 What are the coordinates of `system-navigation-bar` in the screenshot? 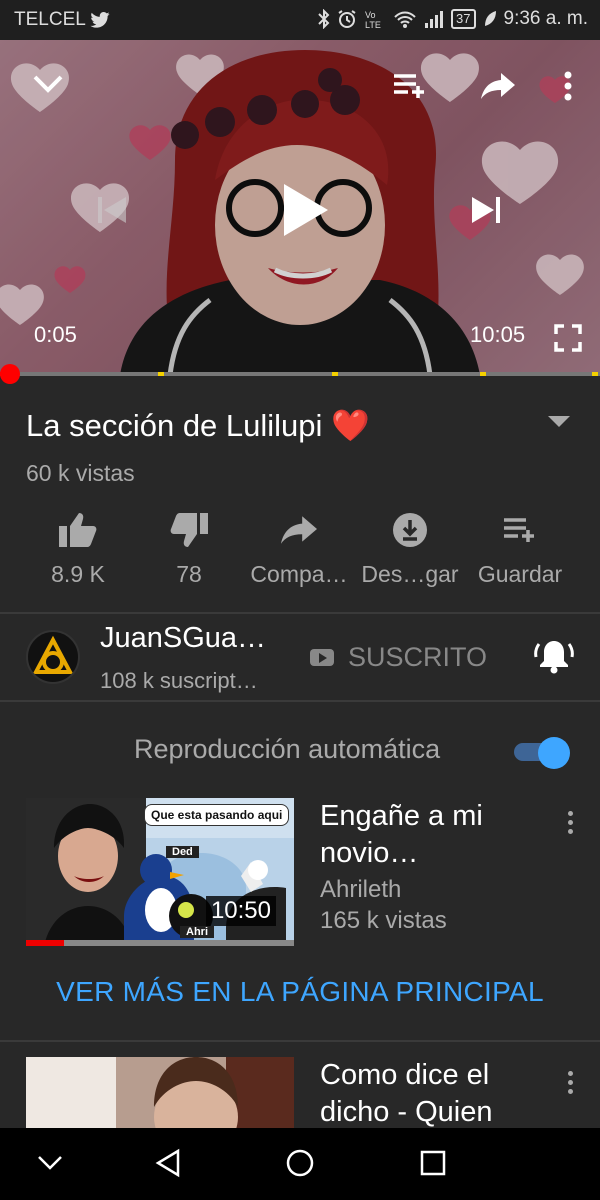 It's located at (300, 1164).